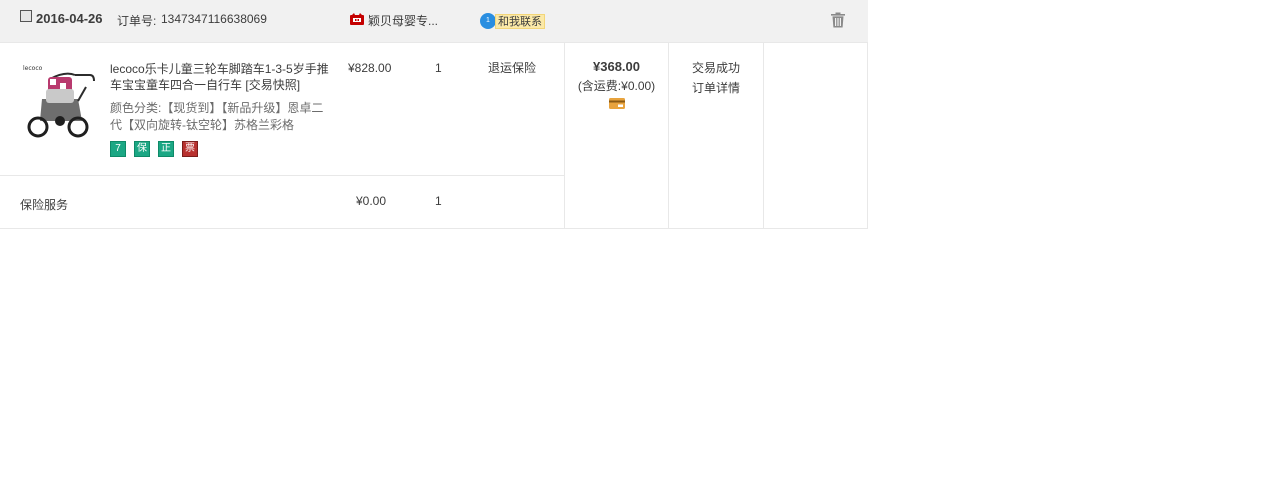  Describe the element at coordinates (512, 67) in the screenshot. I see `return-shipping-insurance-link: 退运保险` at that location.